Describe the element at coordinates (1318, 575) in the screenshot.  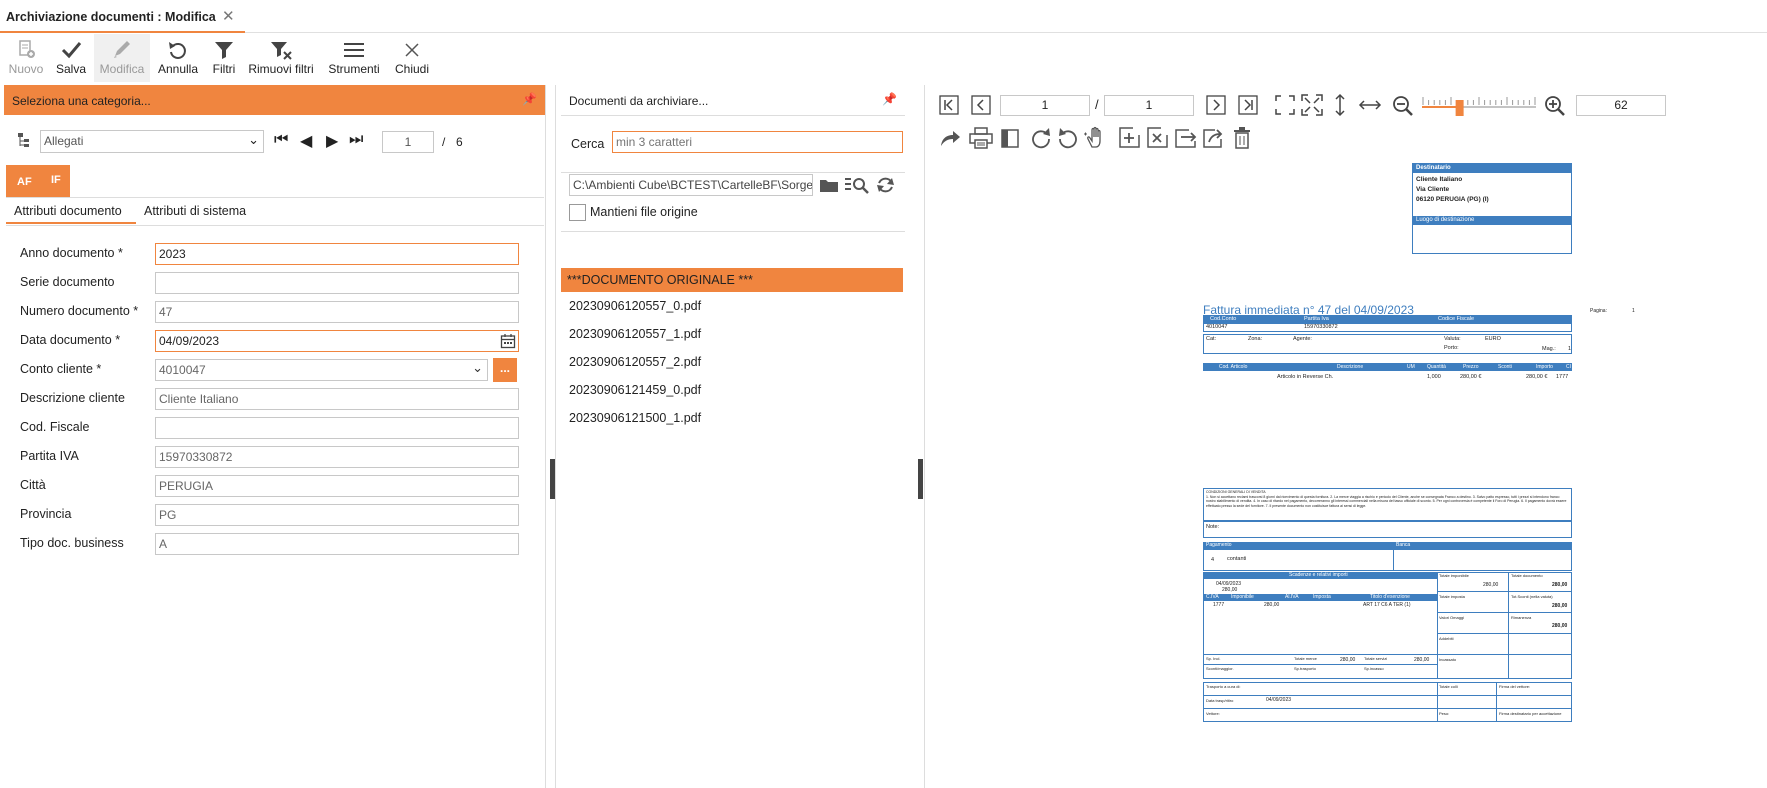
I see `due-dates-title: Scadenze e relativi importi` at that location.